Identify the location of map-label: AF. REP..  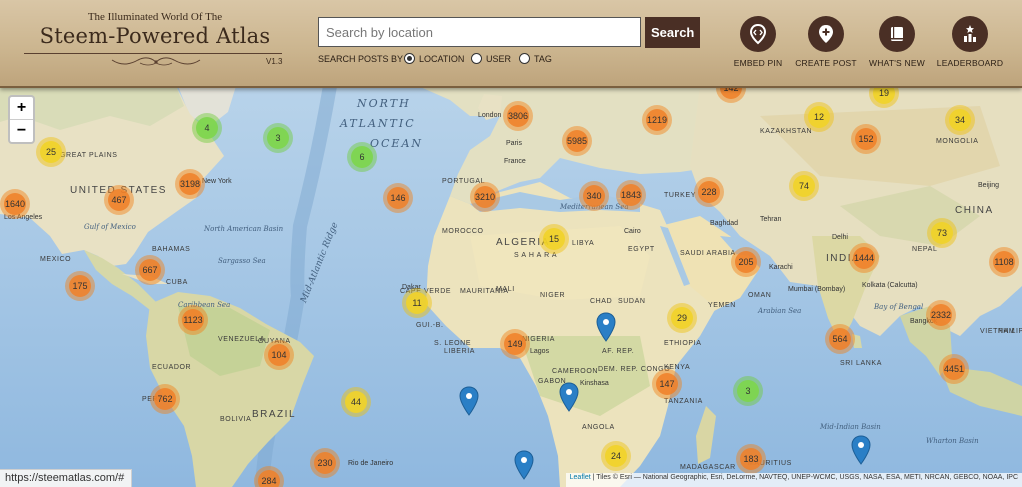
(618, 351).